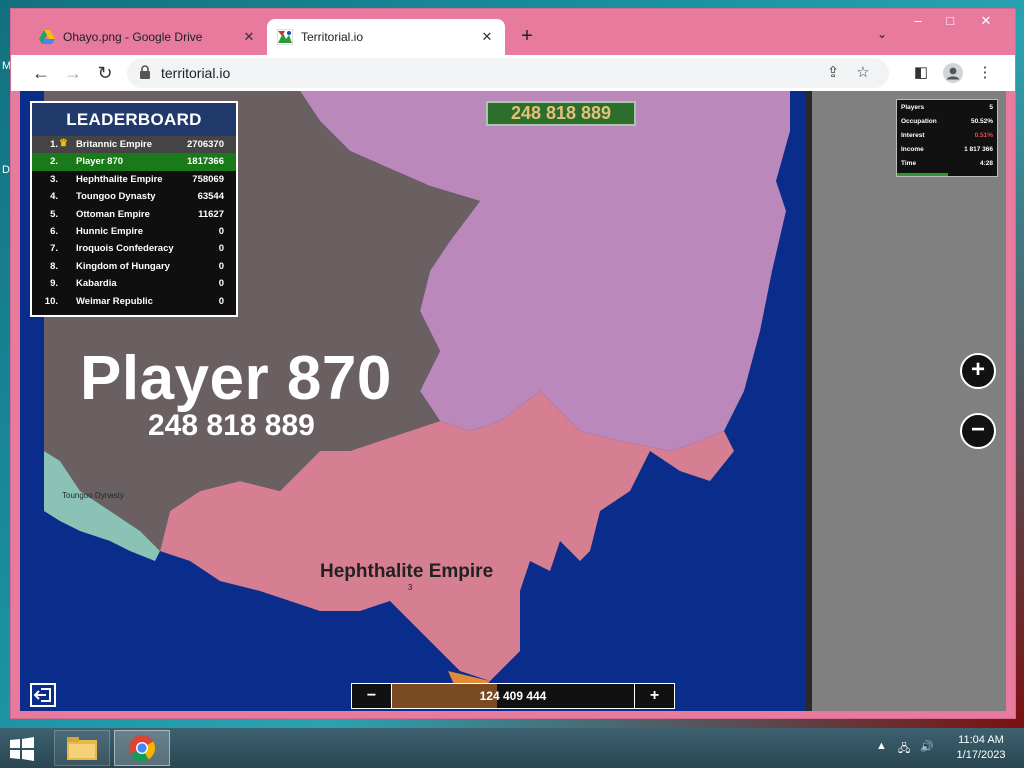  Describe the element at coordinates (918, 21) in the screenshot. I see `minimize-icon: –` at that location.